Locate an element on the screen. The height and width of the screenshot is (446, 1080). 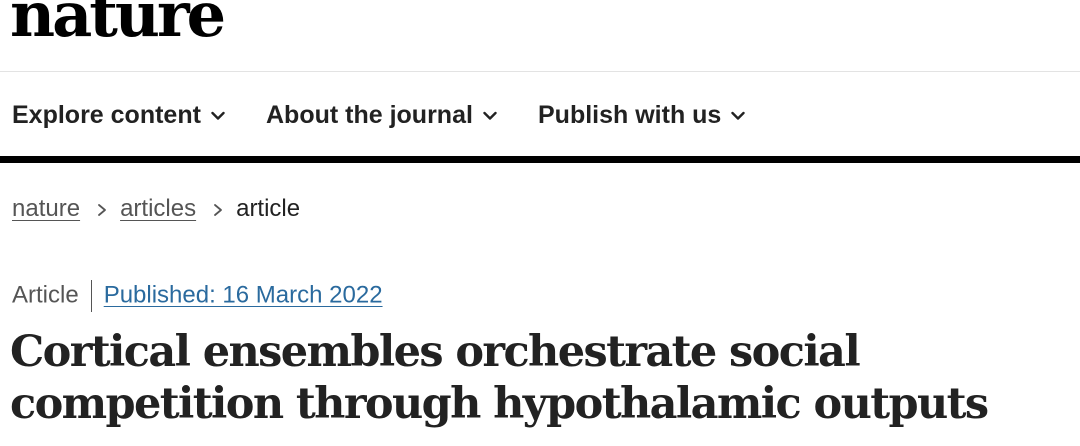
article-meta: Article Published: 16 March 2022 is located at coordinates (197, 296).